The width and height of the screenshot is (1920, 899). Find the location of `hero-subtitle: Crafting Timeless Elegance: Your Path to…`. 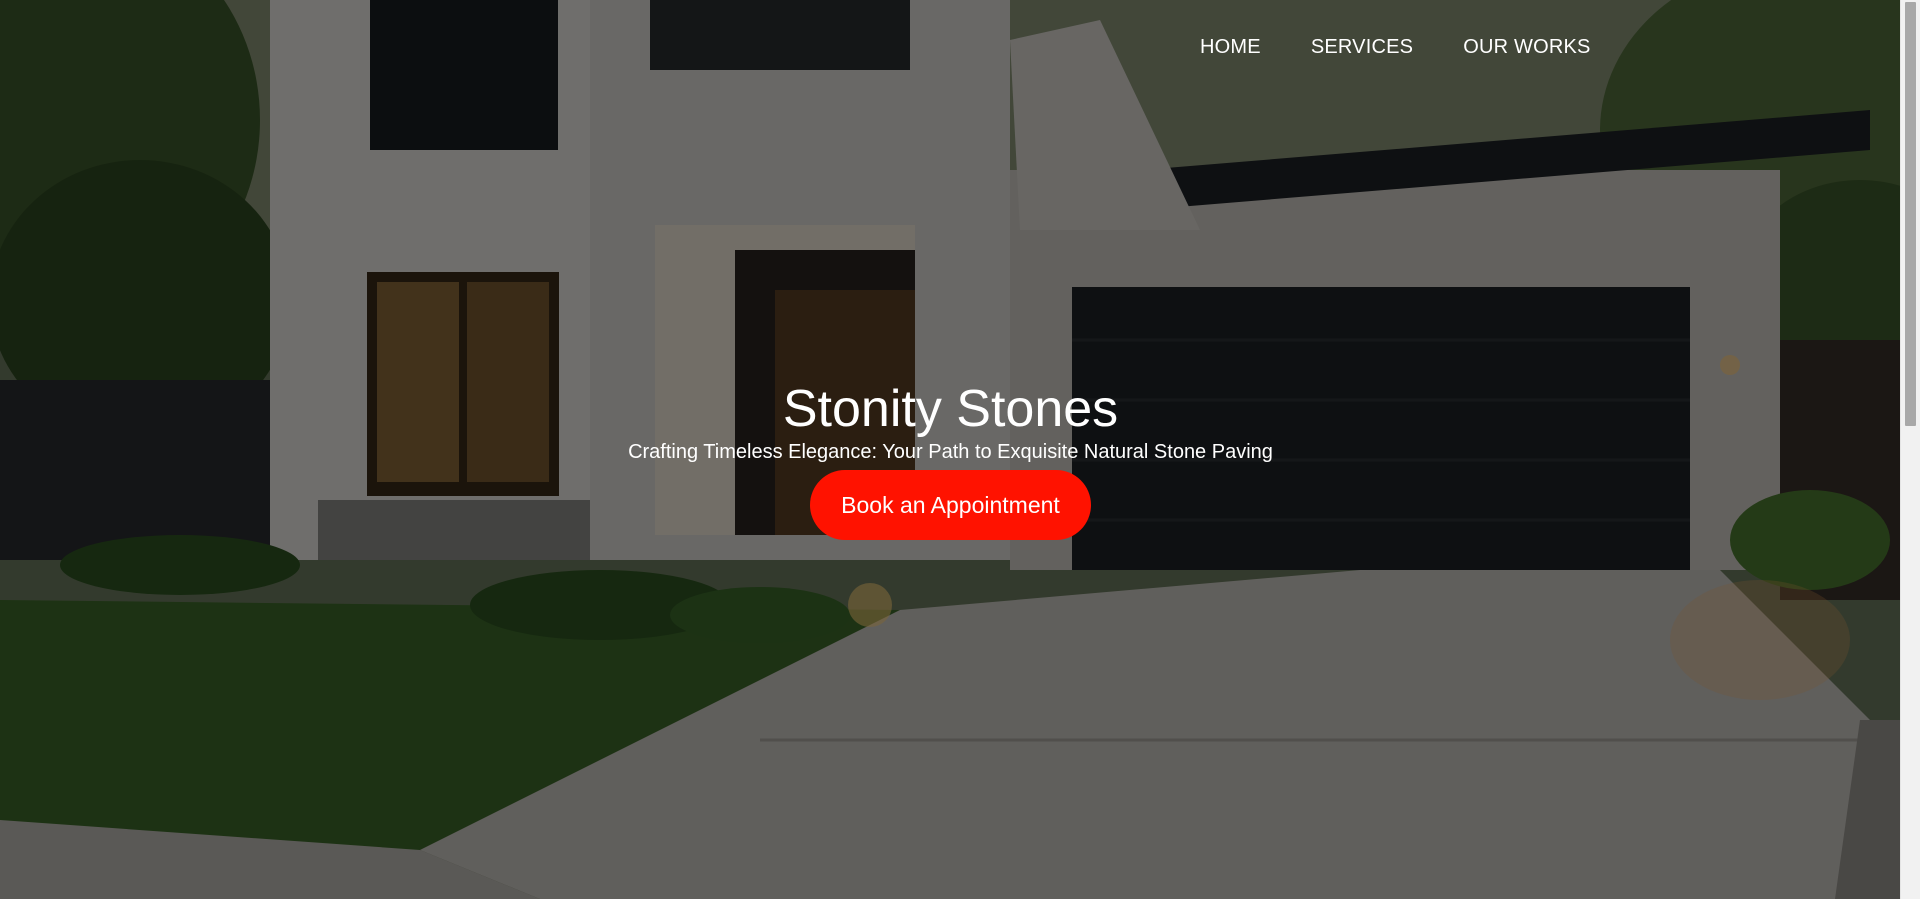

hero-subtitle: Crafting Timeless Elegance: Your Path to… is located at coordinates (950, 452).